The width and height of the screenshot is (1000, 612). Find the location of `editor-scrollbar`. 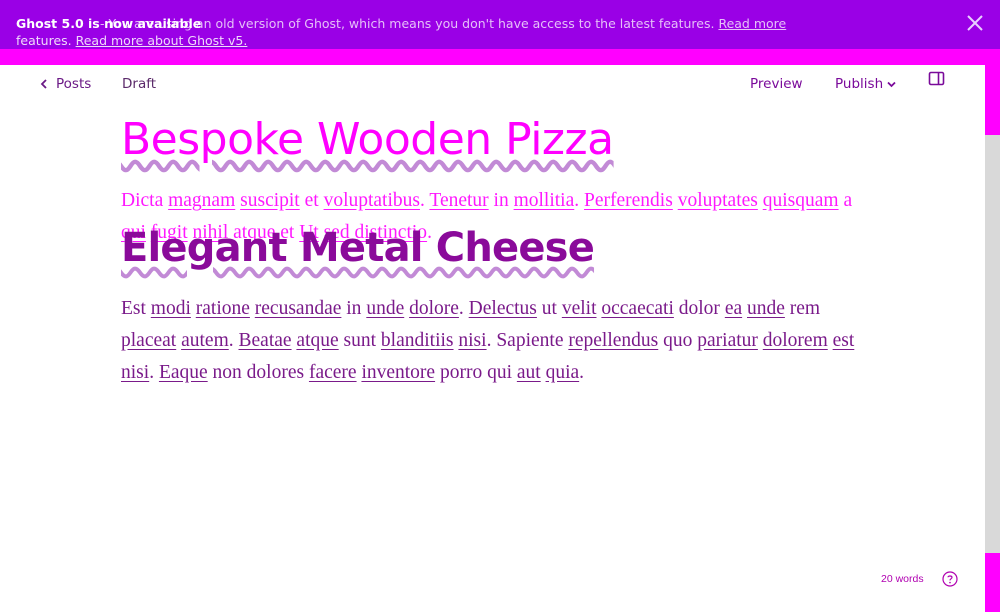

editor-scrollbar is located at coordinates (992, 338).